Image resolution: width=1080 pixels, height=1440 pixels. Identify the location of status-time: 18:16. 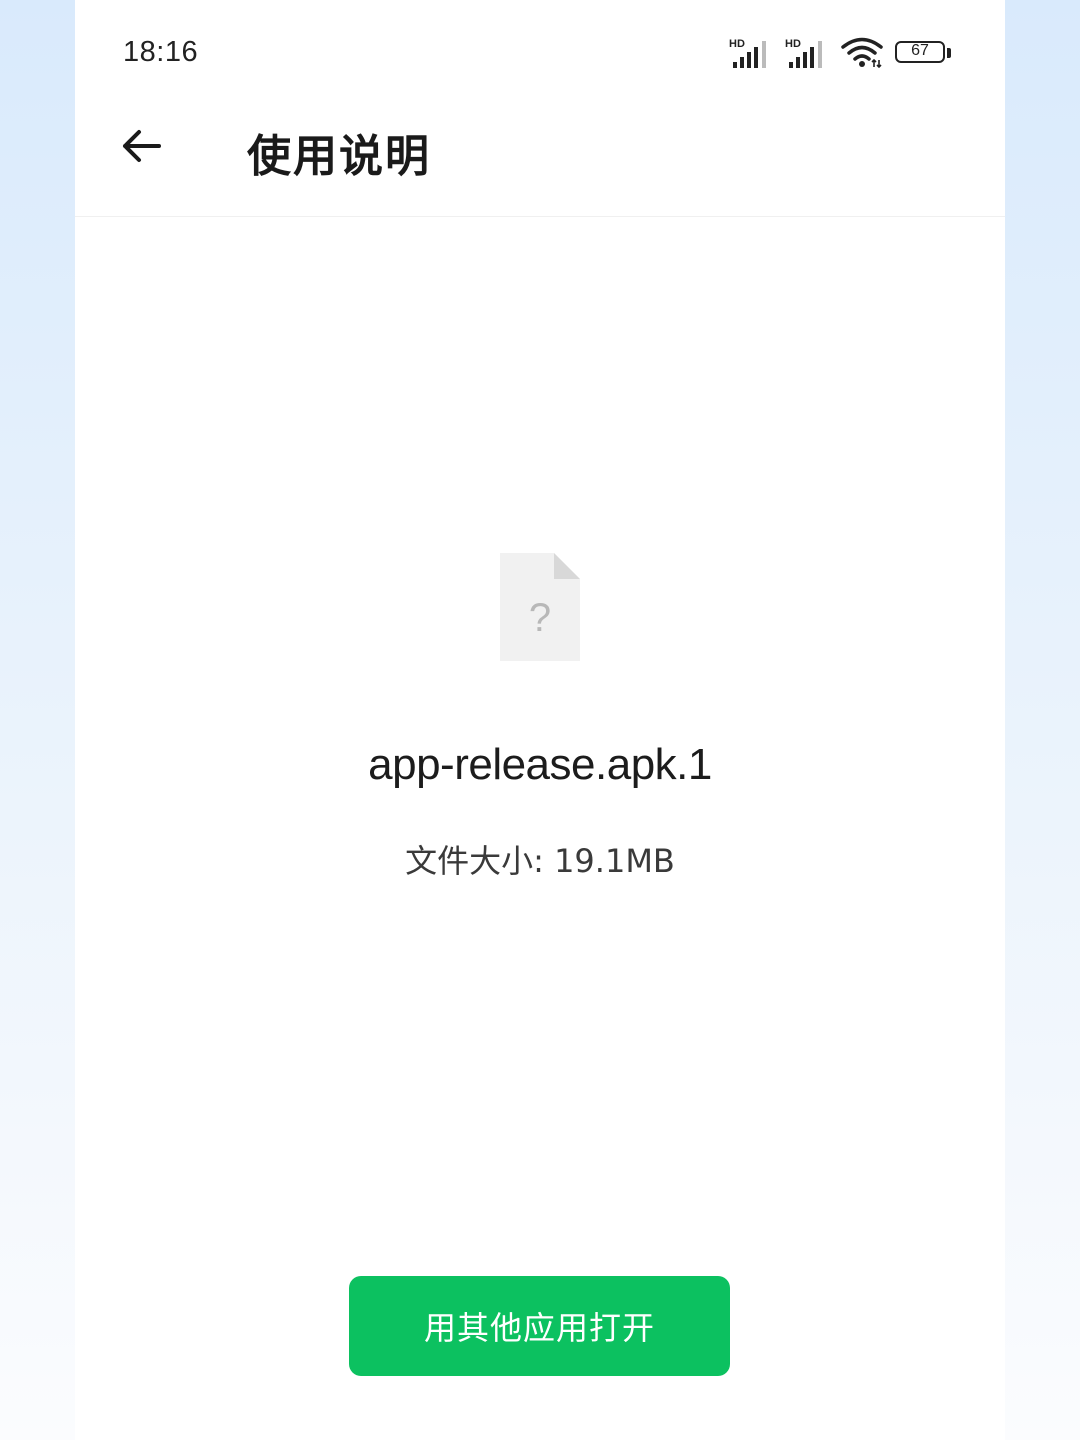
(161, 52).